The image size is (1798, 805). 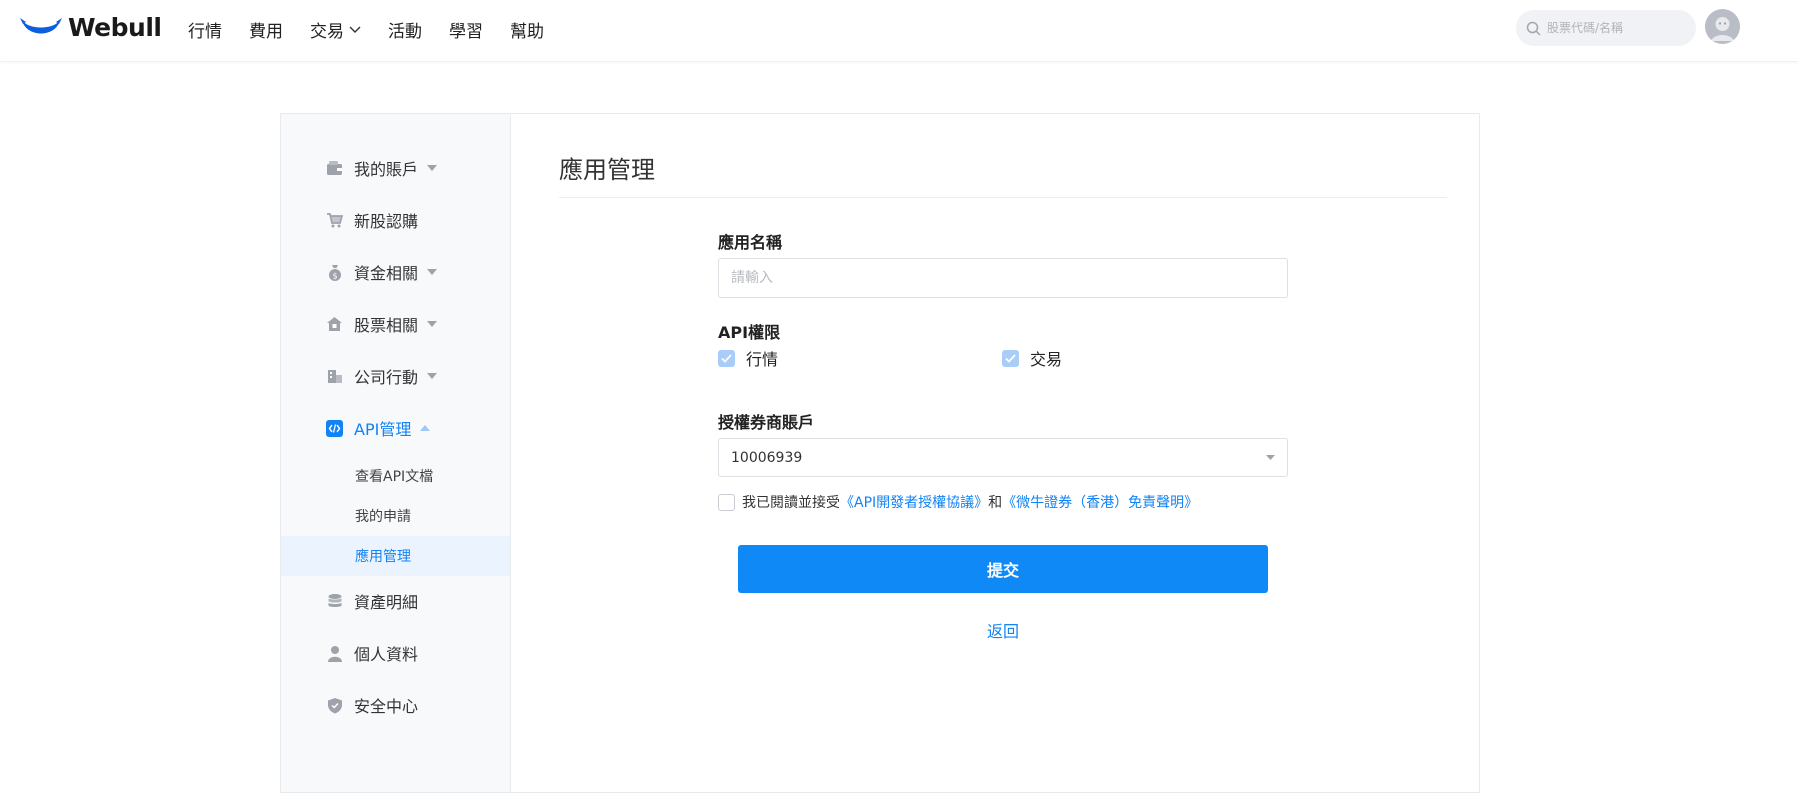 What do you see at coordinates (767, 457) in the screenshot?
I see `account-select-value: 10006939` at bounding box center [767, 457].